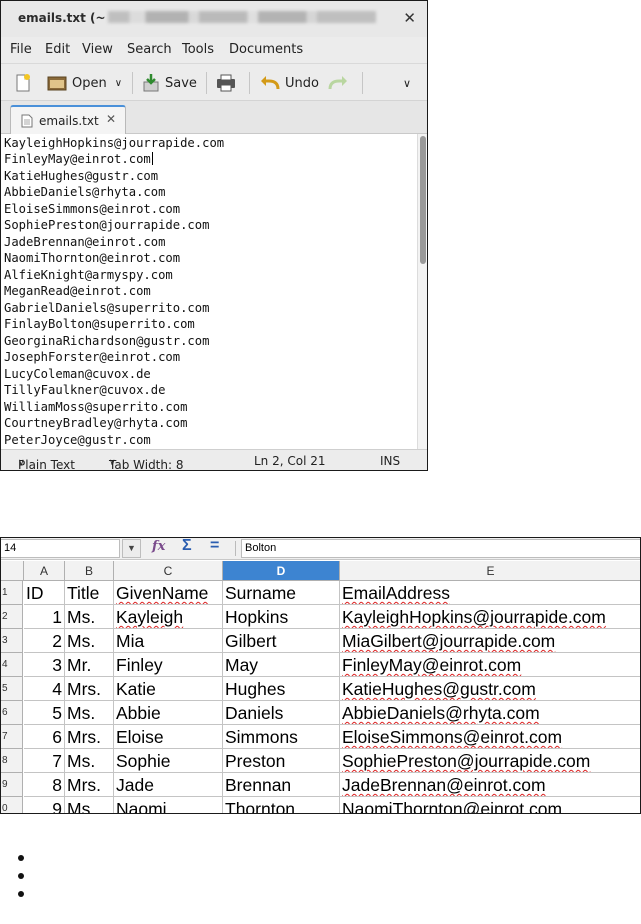 The image size is (641, 924). I want to click on window-close-icon: ✕, so click(409, 18).